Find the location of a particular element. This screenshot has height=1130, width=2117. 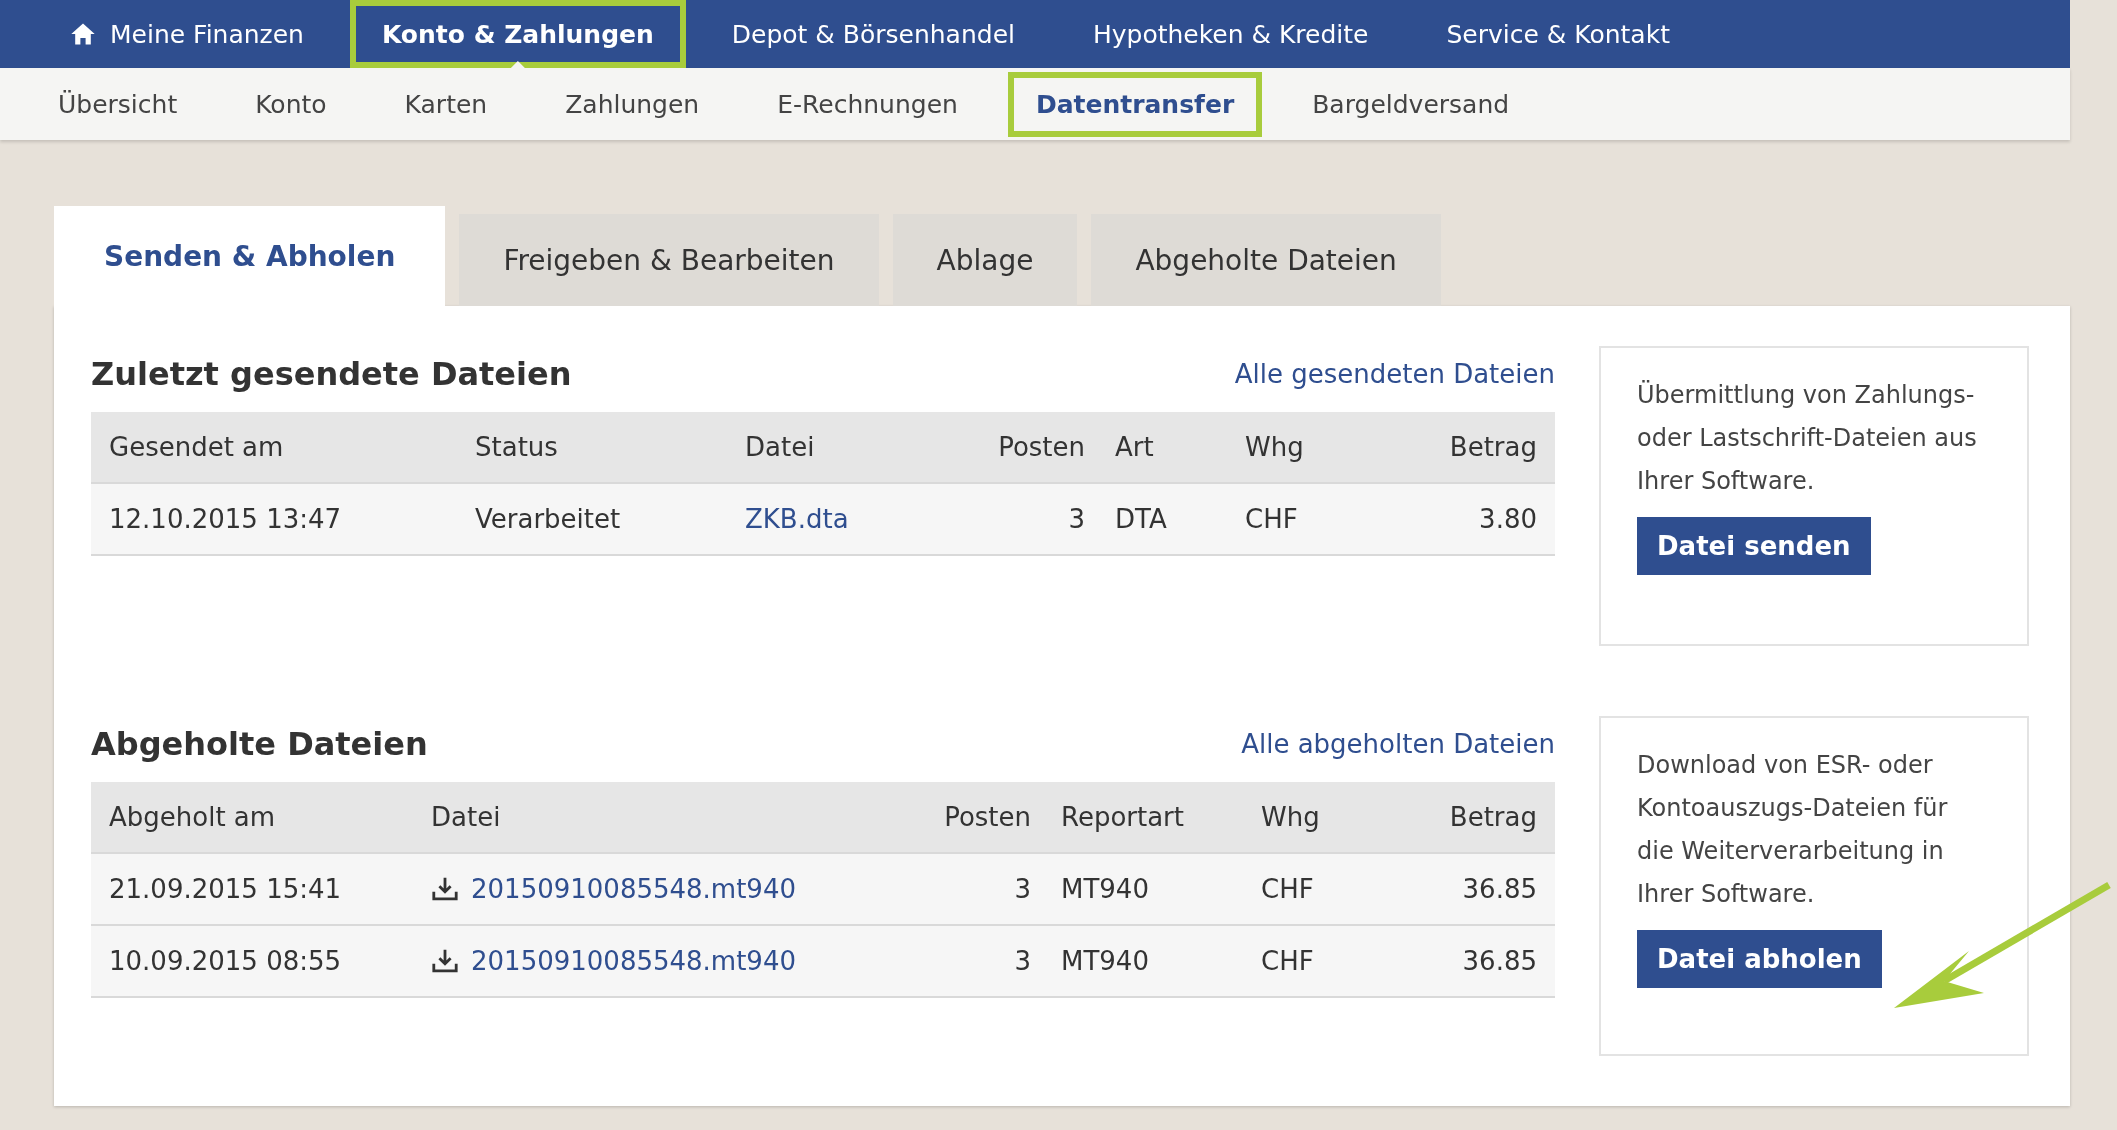

column-header: Abgeholt am is located at coordinates (193, 817).